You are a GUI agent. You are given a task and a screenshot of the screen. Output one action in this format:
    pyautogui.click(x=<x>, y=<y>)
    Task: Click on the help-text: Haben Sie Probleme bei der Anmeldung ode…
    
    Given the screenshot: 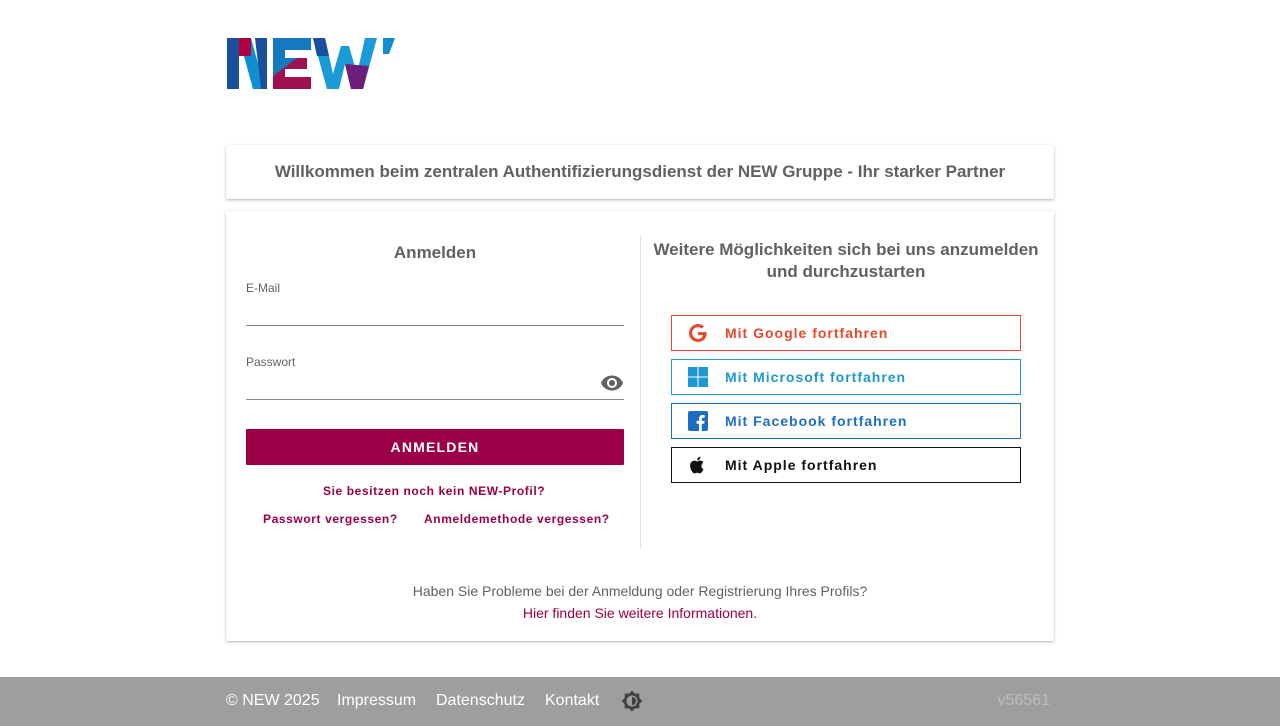 What is the action you would take?
    pyautogui.click(x=640, y=591)
    